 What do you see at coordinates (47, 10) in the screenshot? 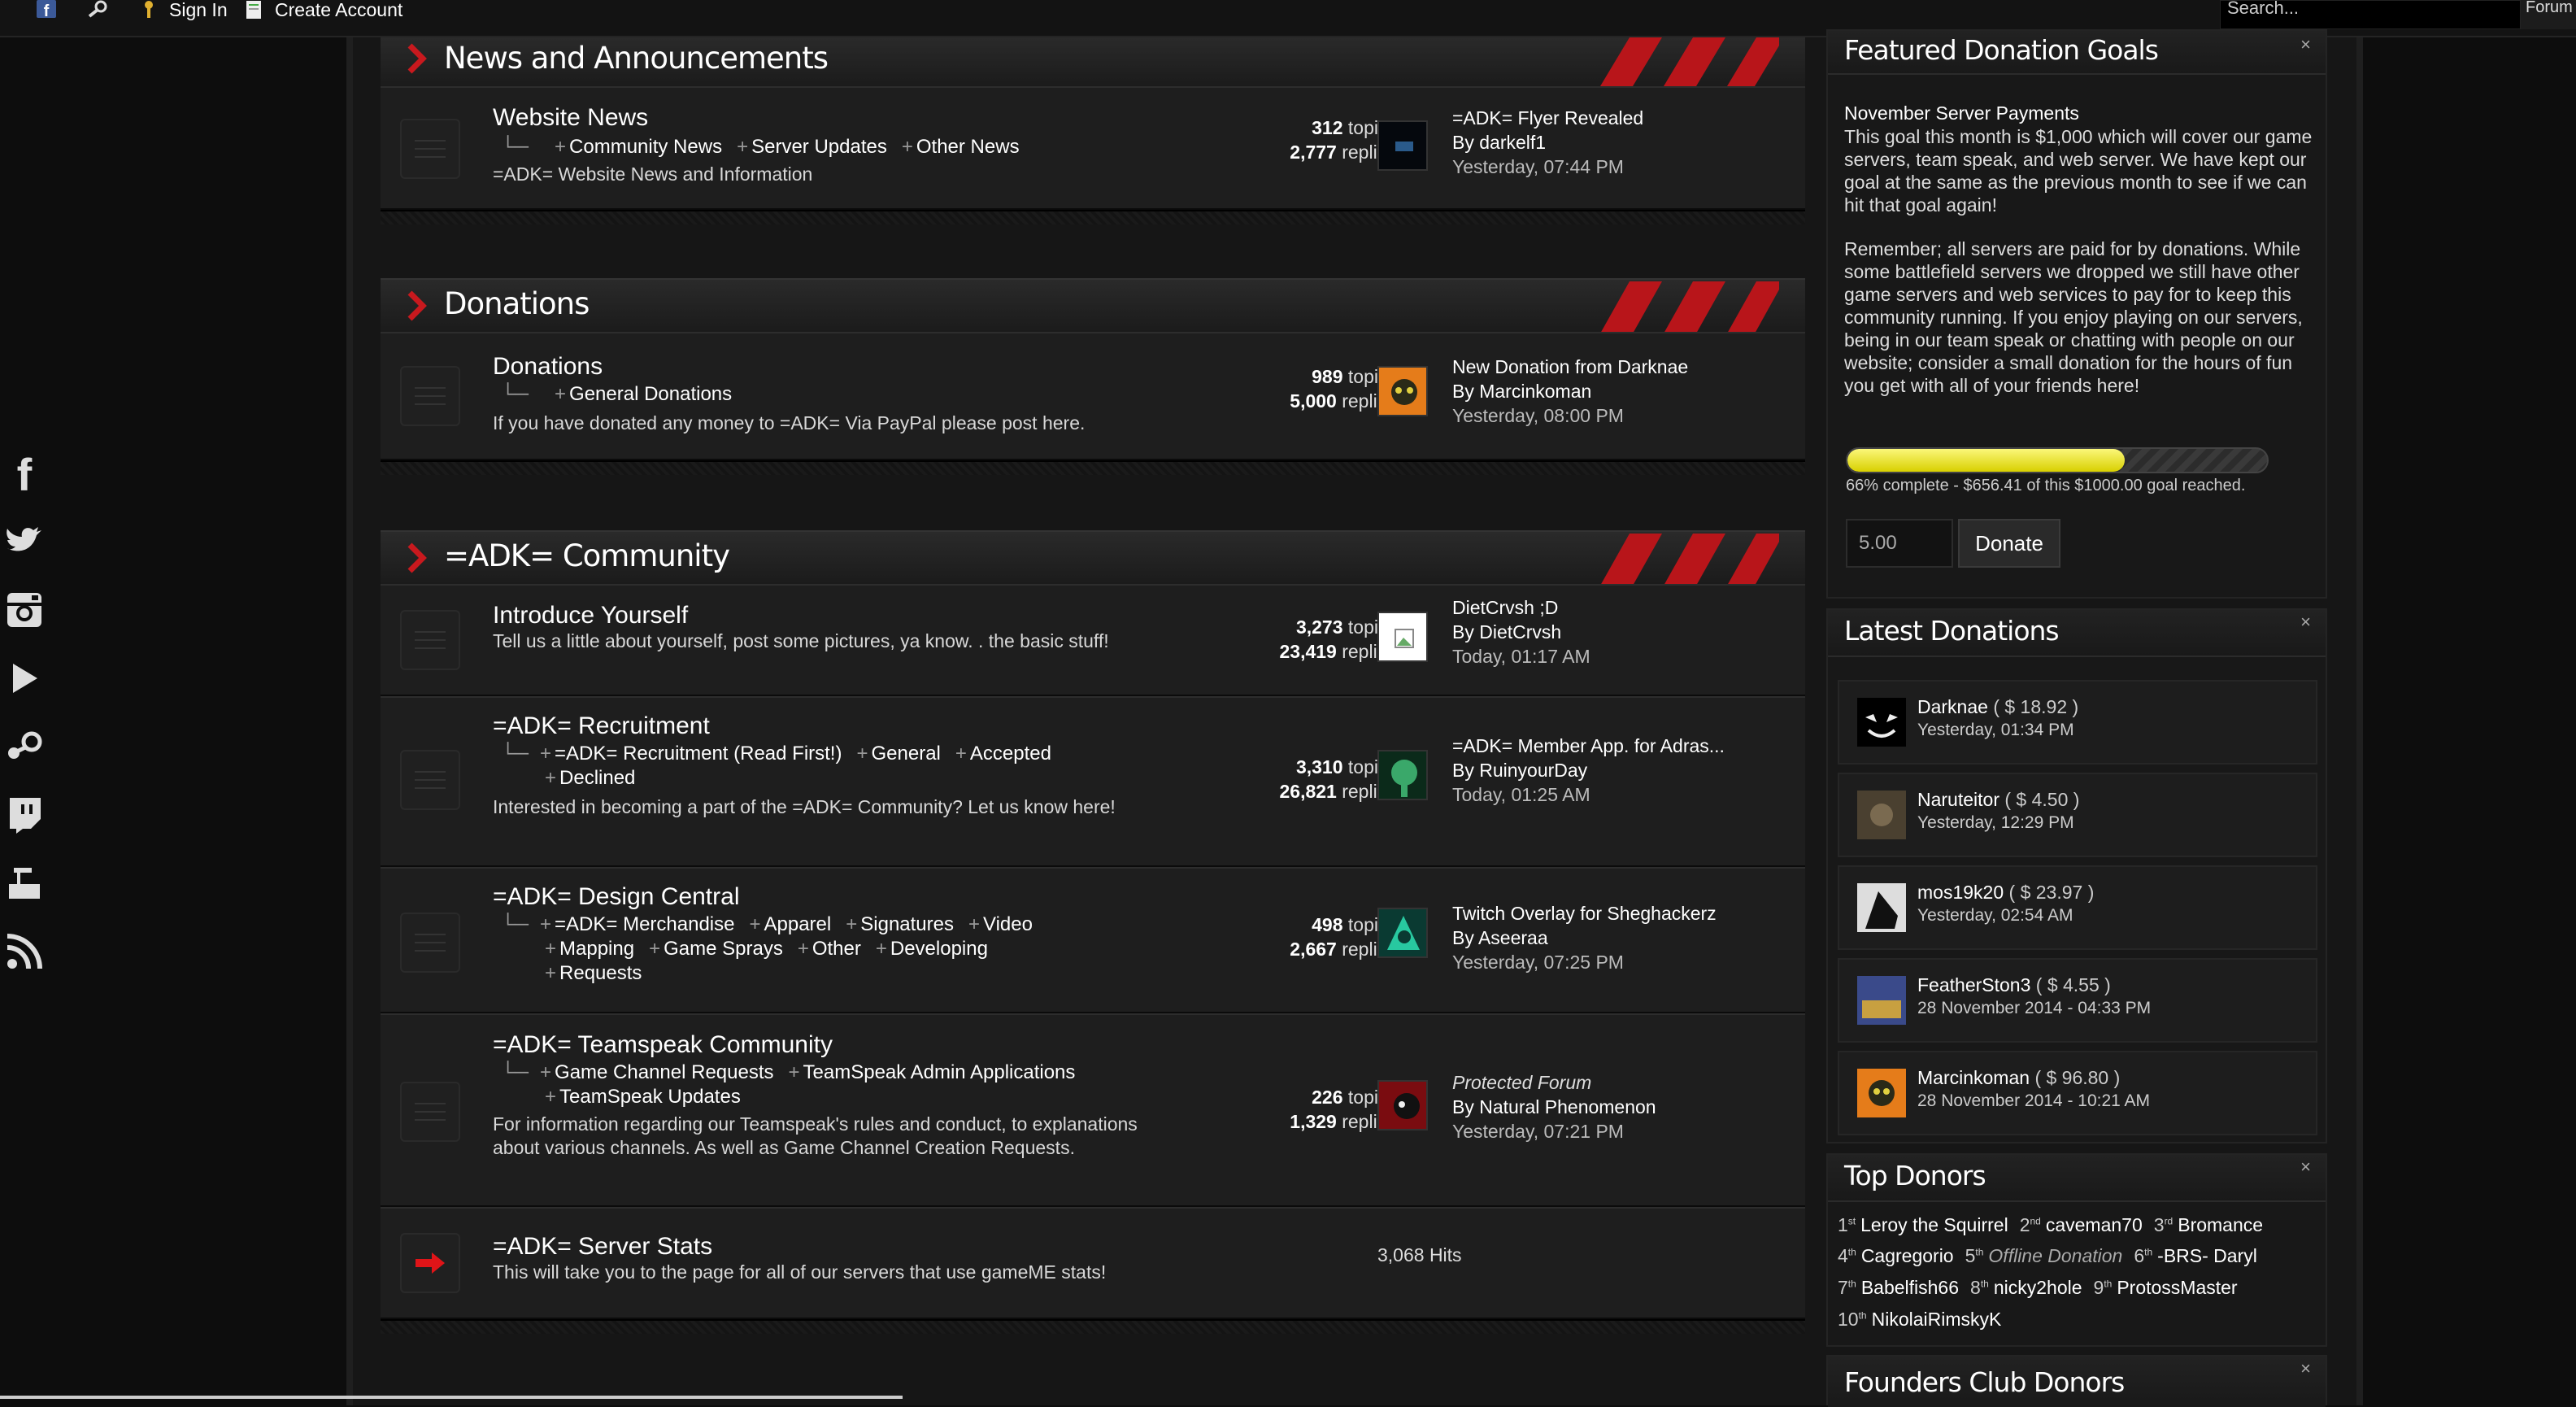
I see `facebook-login-icon: f` at bounding box center [47, 10].